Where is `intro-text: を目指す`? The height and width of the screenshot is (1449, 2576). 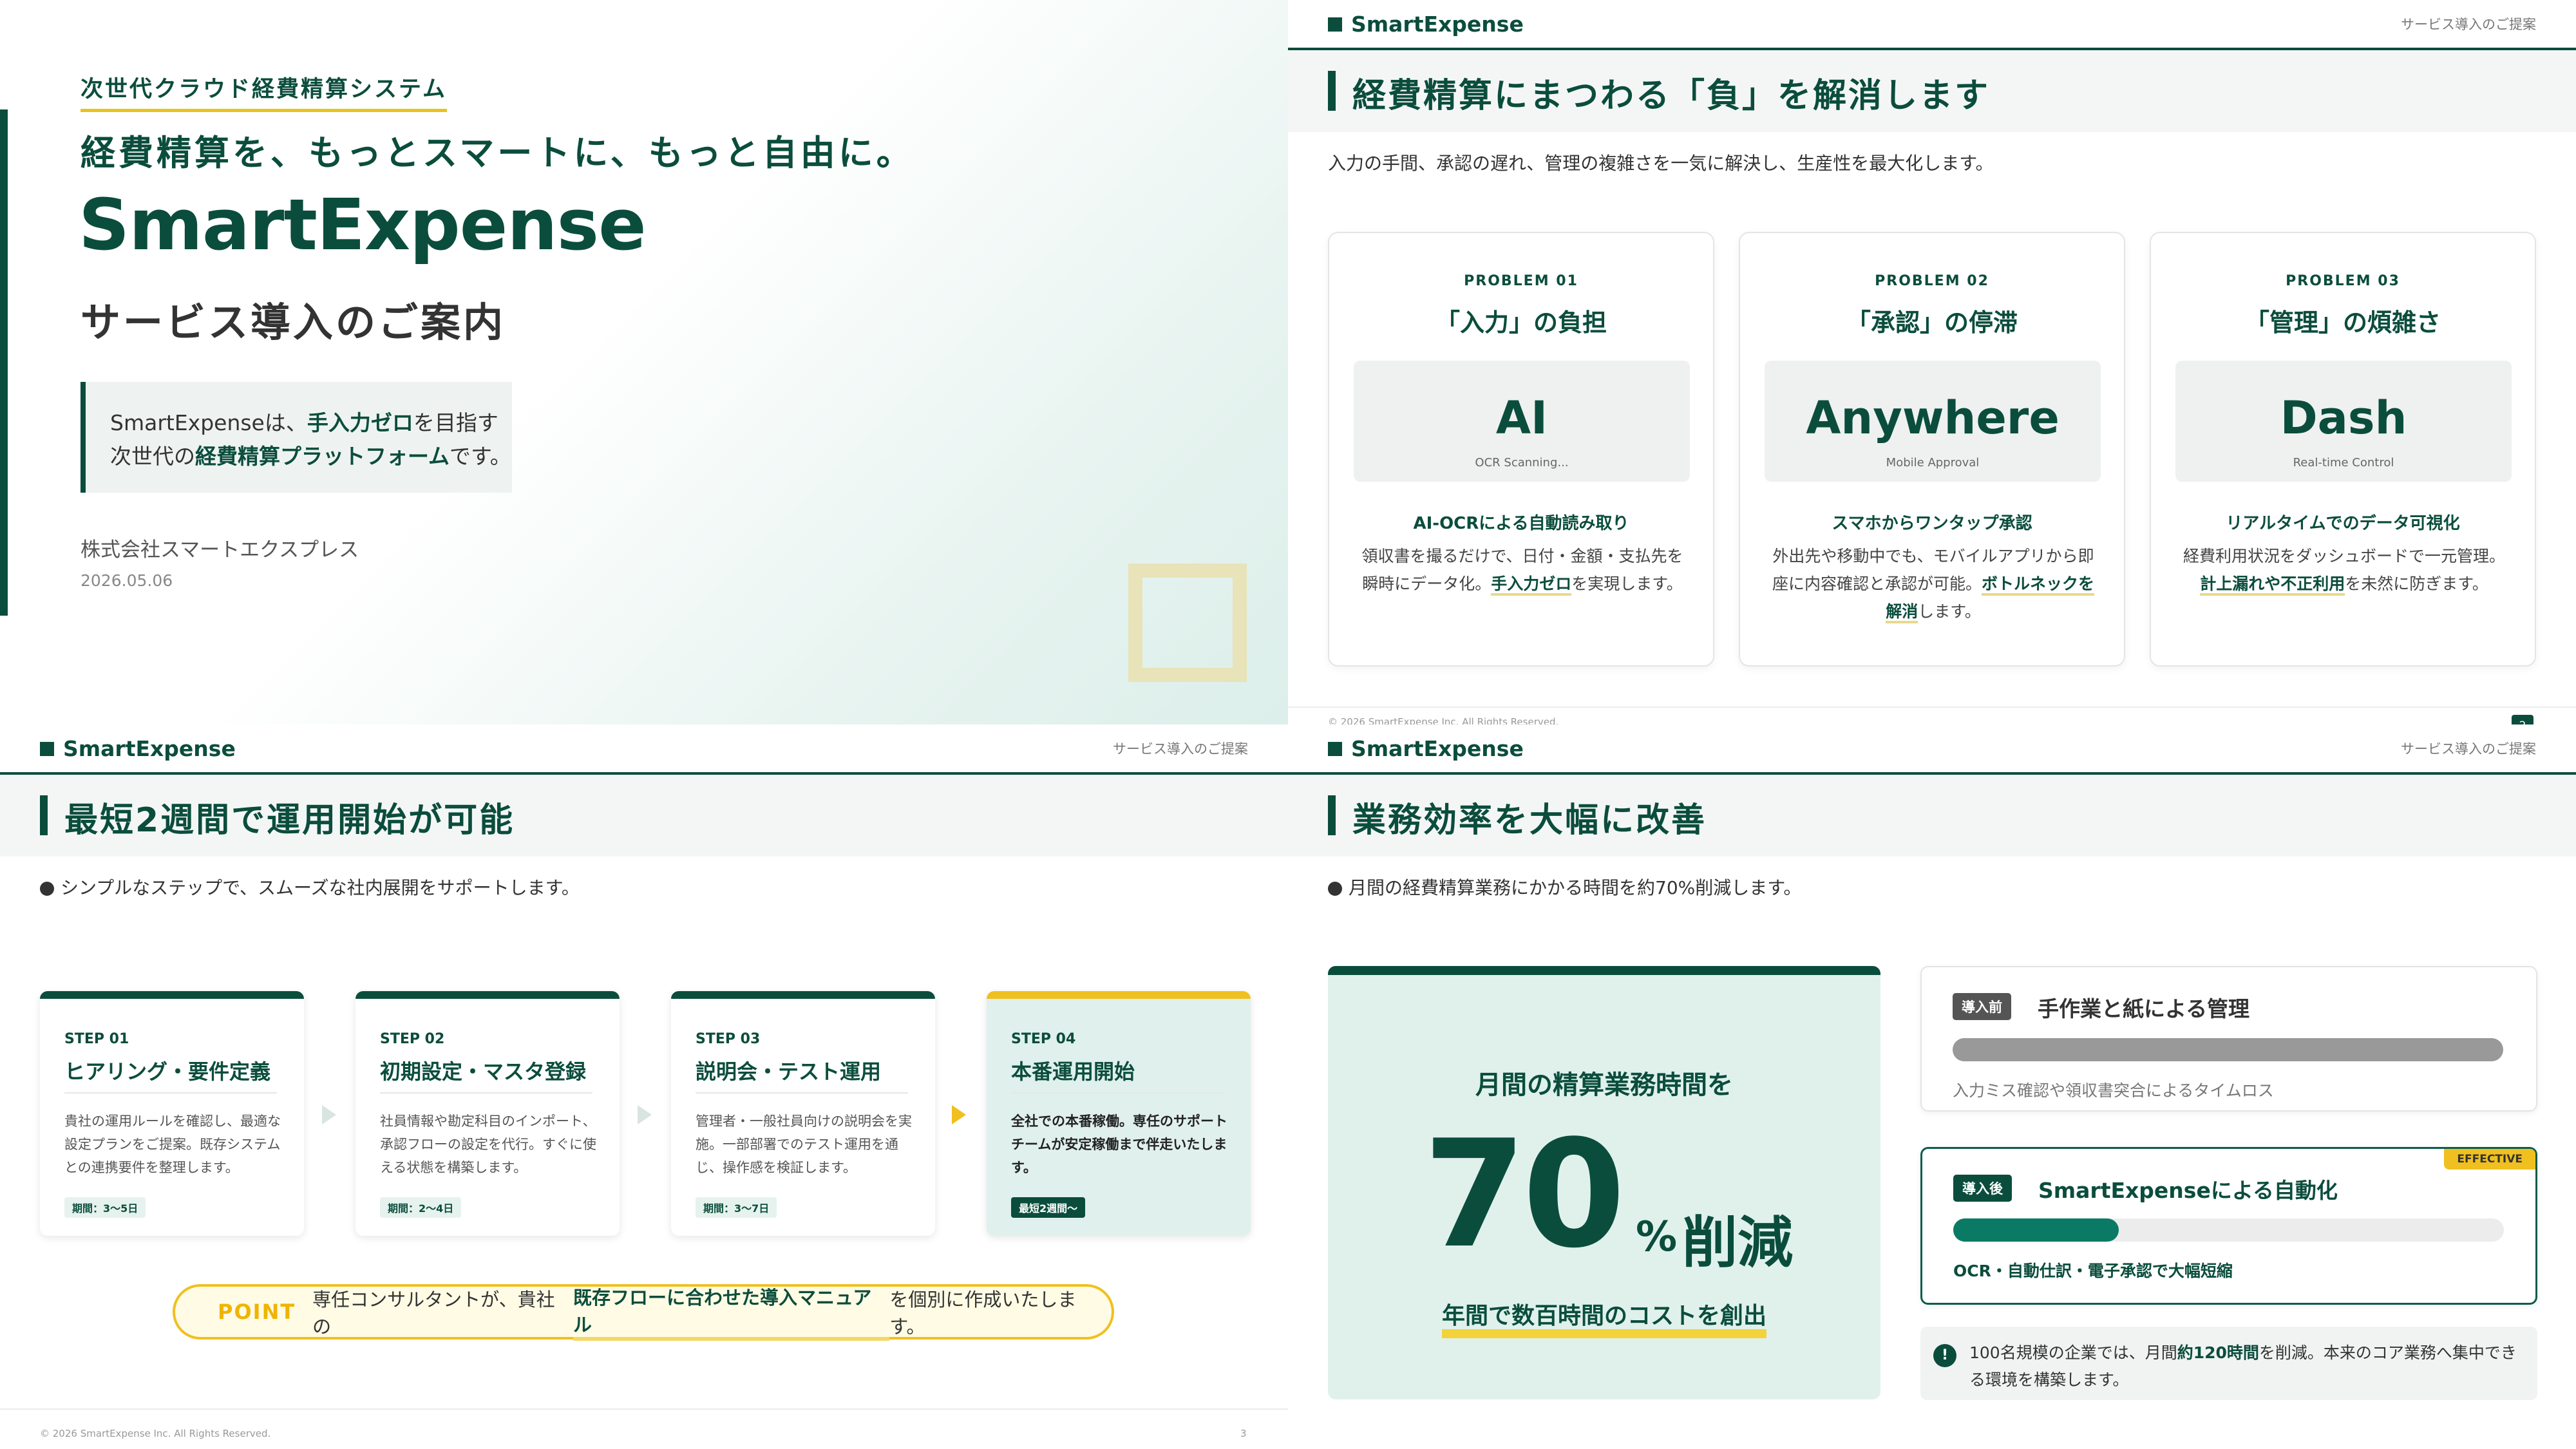
intro-text: を目指す is located at coordinates (455, 422).